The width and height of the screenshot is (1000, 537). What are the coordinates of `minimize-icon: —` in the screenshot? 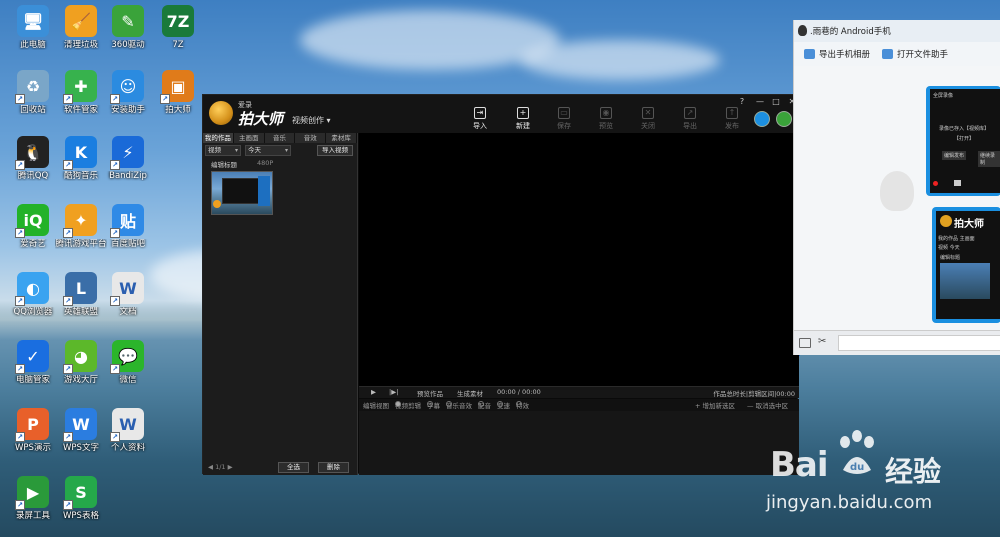 It's located at (760, 101).